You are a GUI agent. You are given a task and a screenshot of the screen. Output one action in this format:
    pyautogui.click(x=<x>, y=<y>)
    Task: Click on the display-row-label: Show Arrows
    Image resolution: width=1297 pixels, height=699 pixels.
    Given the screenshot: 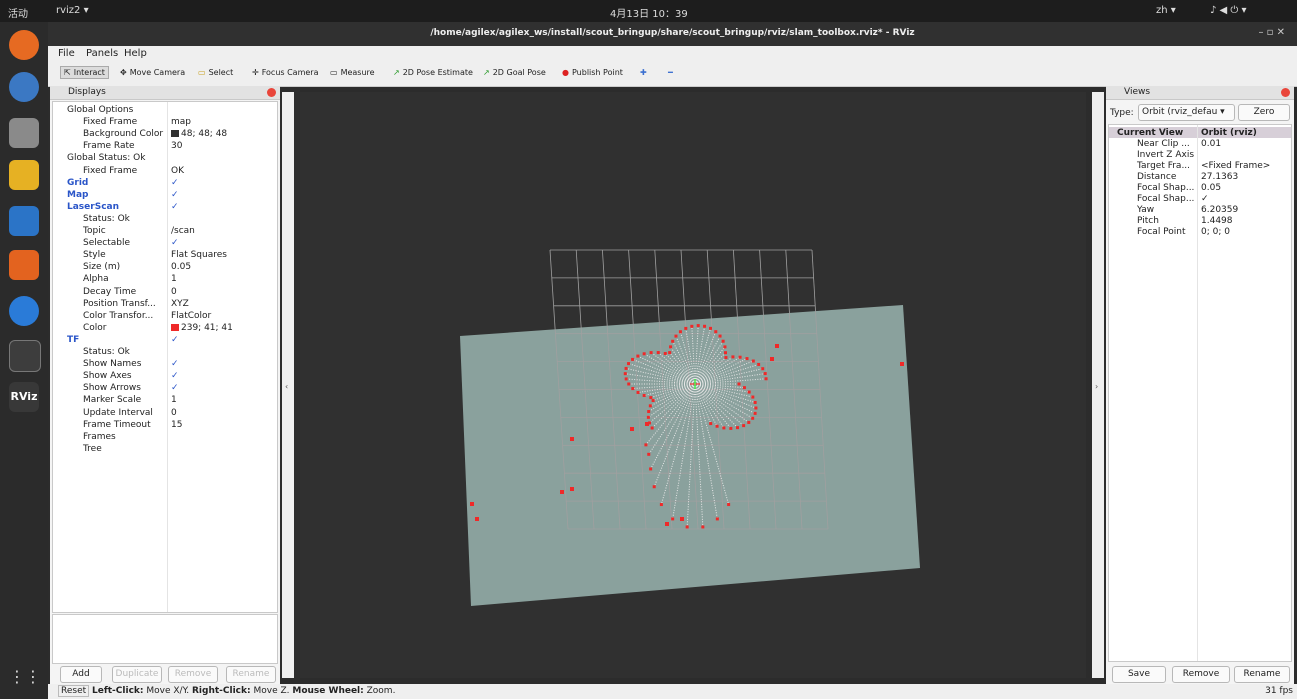 What is the action you would take?
    pyautogui.click(x=112, y=388)
    